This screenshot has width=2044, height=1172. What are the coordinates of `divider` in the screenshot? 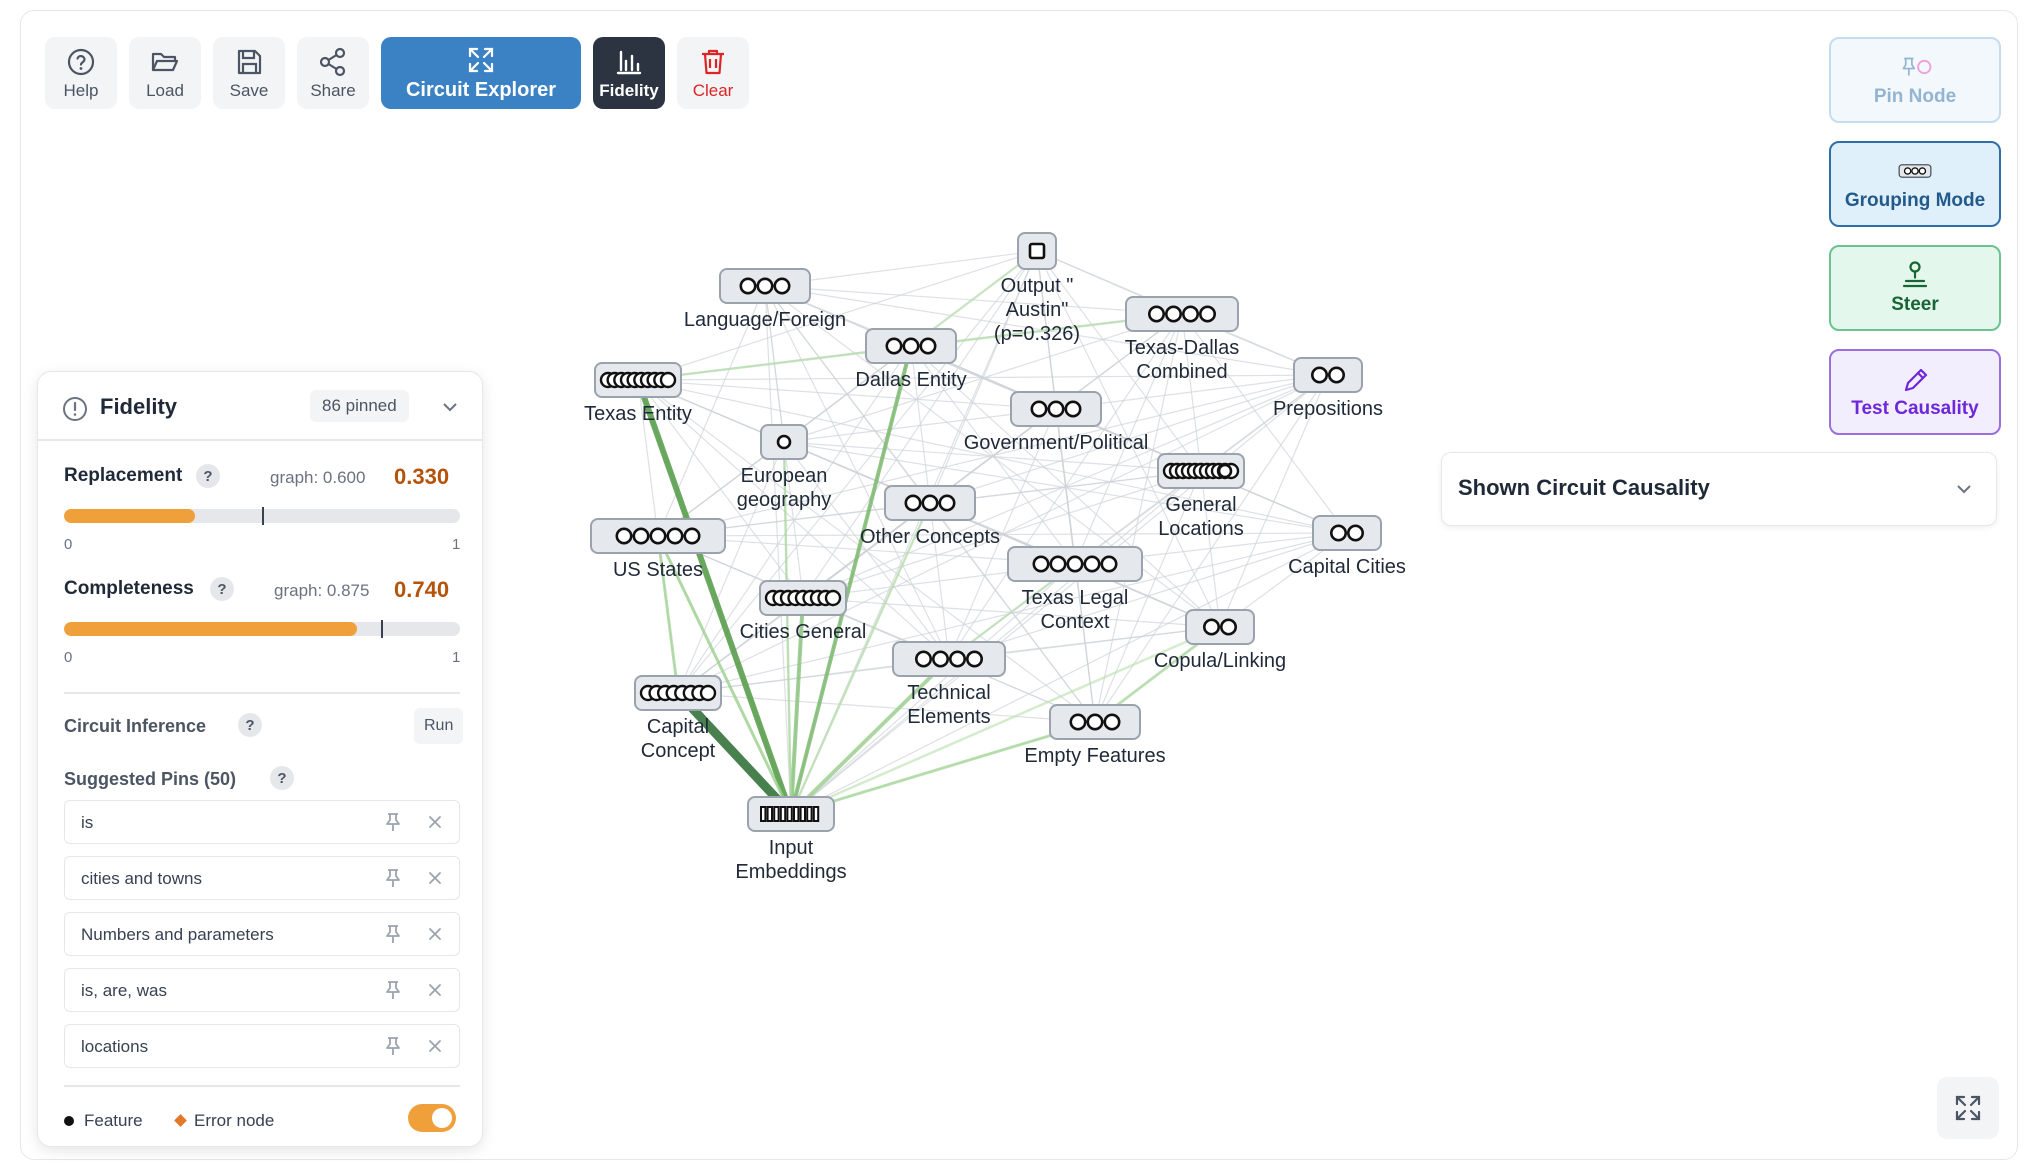 It's located at (262, 1086).